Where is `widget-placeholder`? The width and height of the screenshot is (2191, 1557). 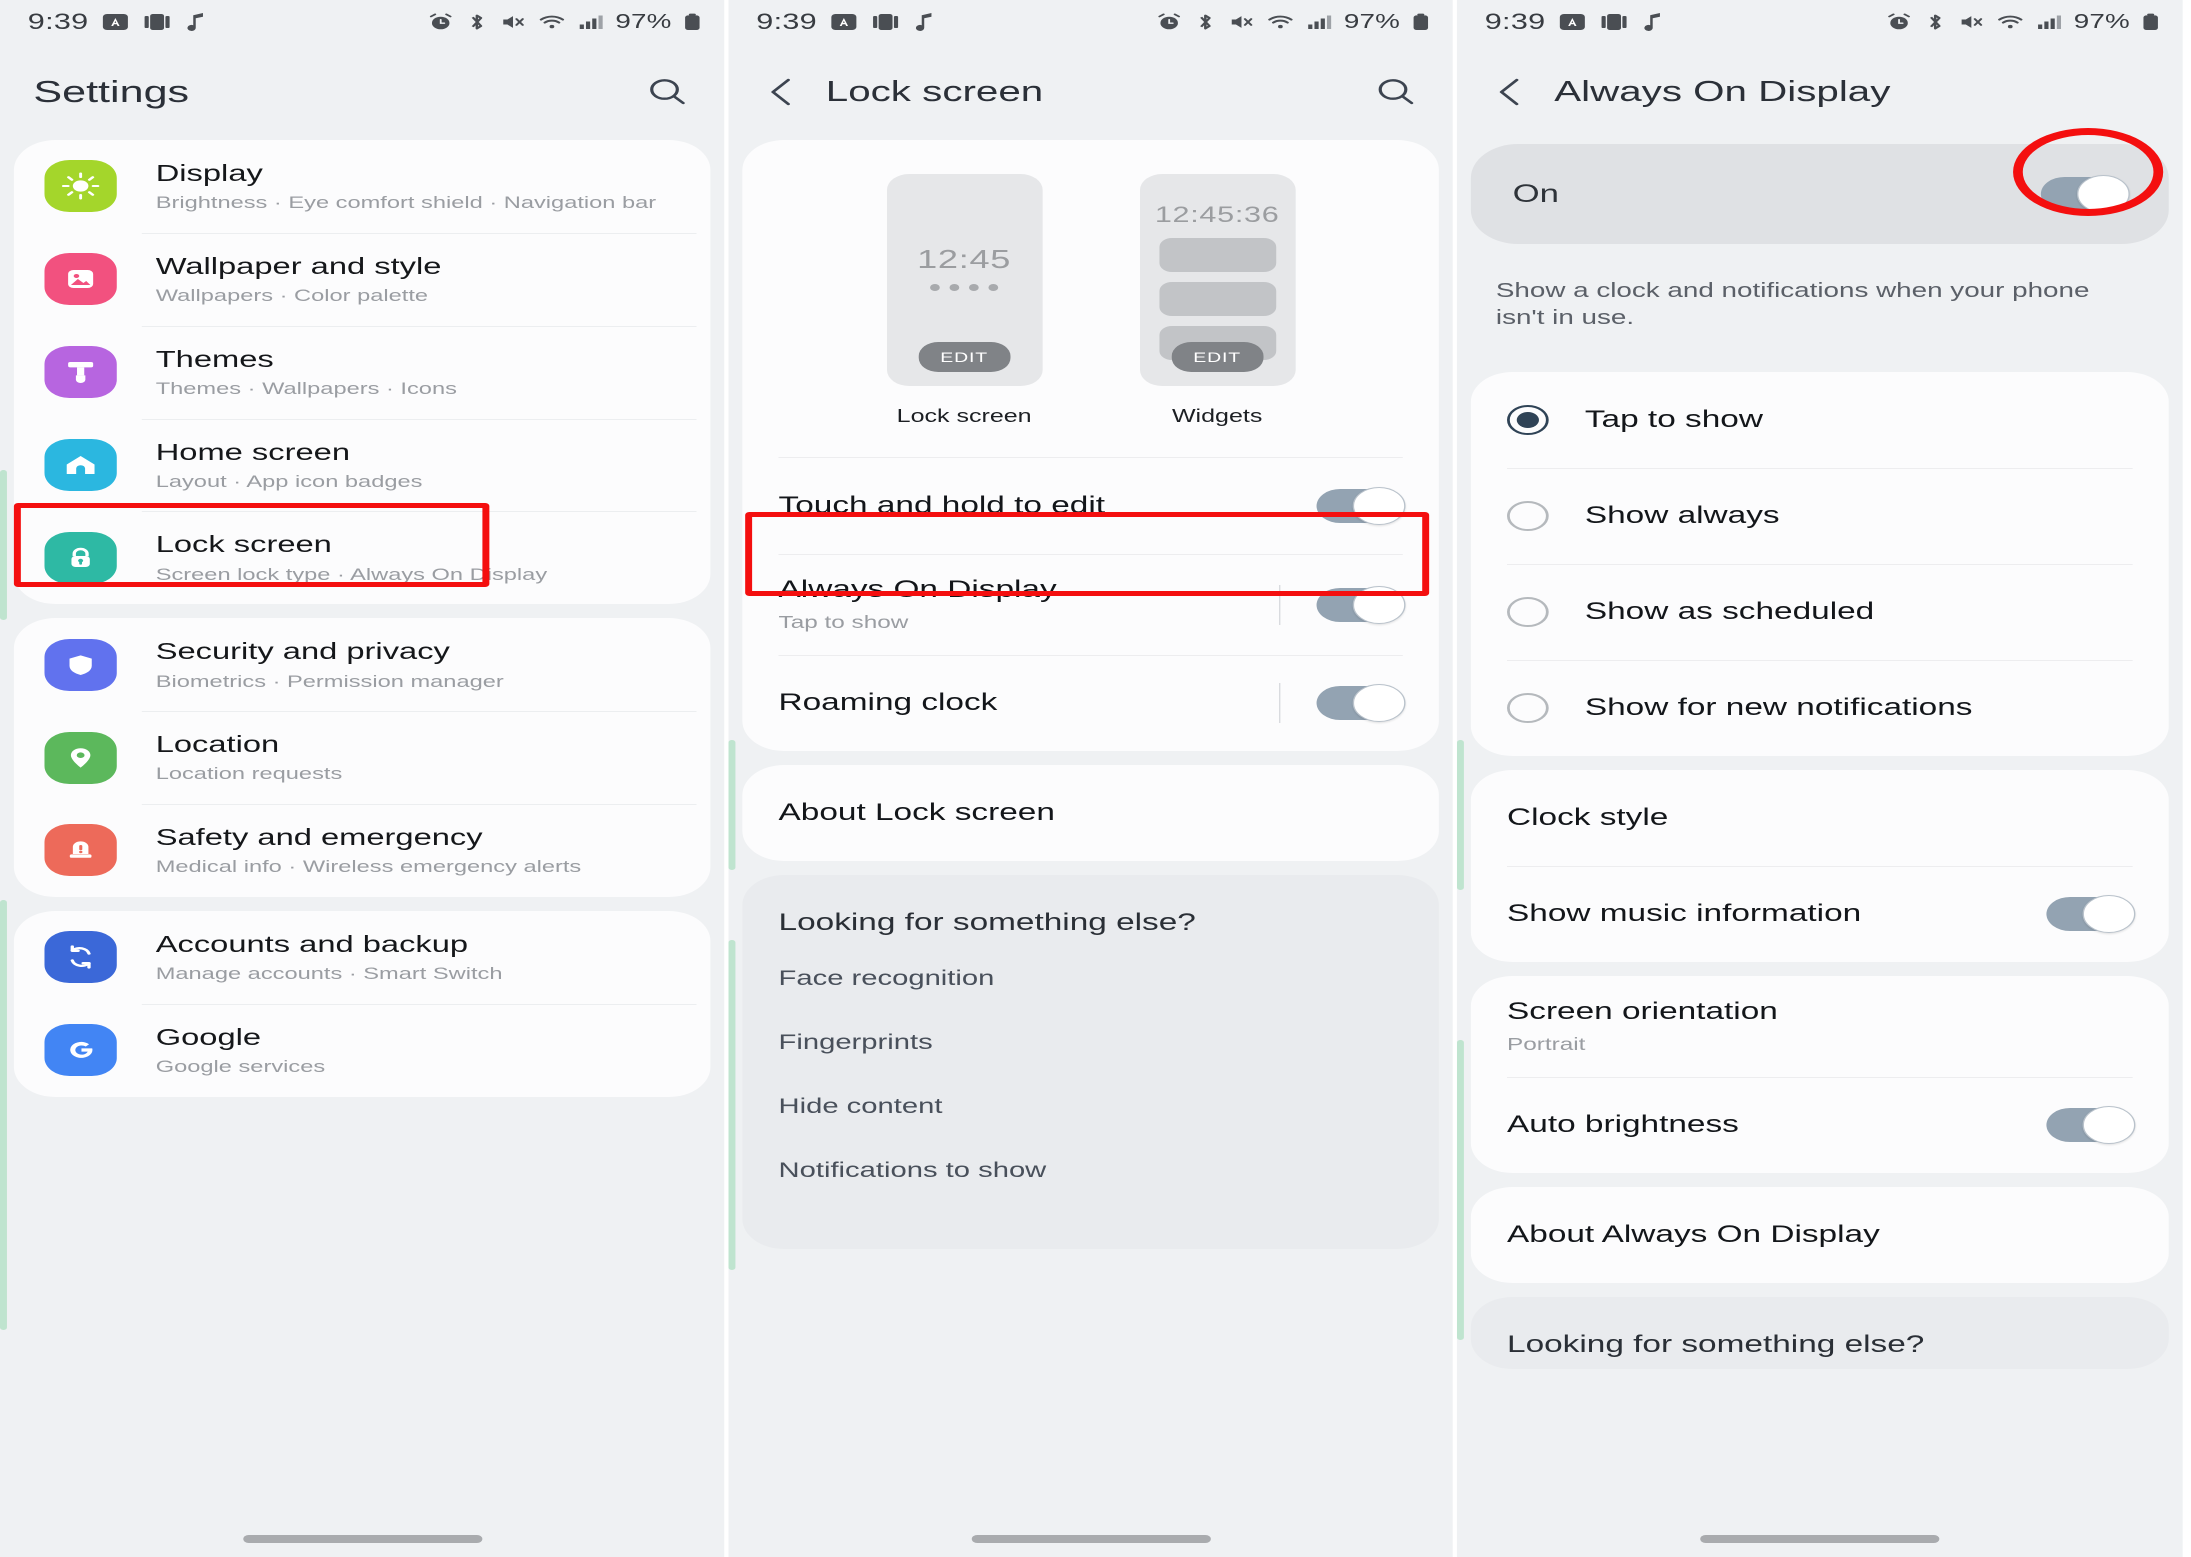
widget-placeholder is located at coordinates (1217, 299).